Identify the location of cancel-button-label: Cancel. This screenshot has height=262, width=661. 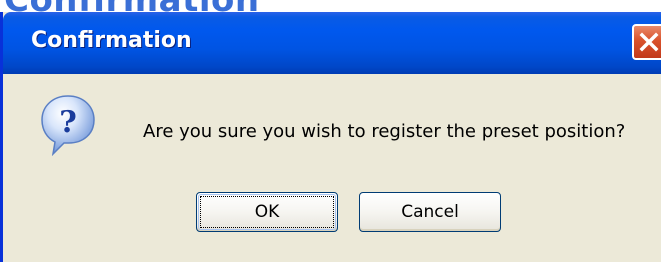
(430, 212).